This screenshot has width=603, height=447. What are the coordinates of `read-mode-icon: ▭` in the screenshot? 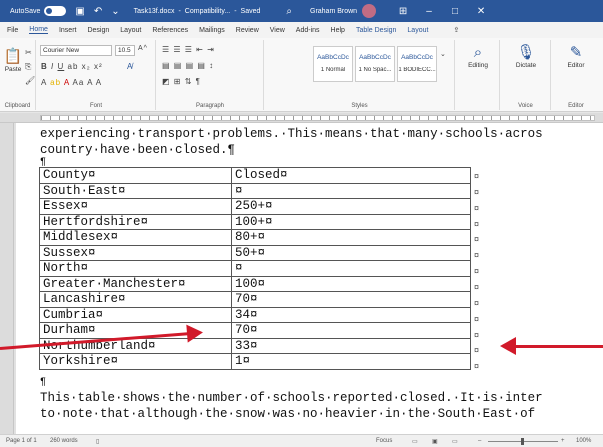 It's located at (415, 441).